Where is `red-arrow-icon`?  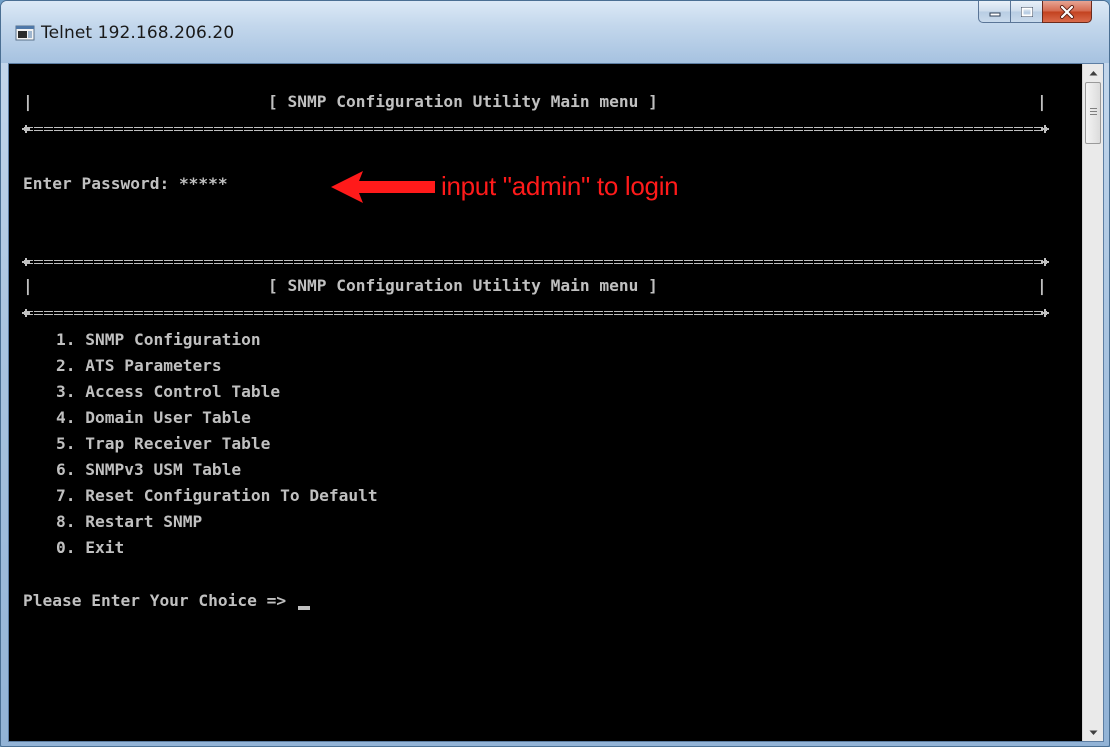 red-arrow-icon is located at coordinates (383, 187).